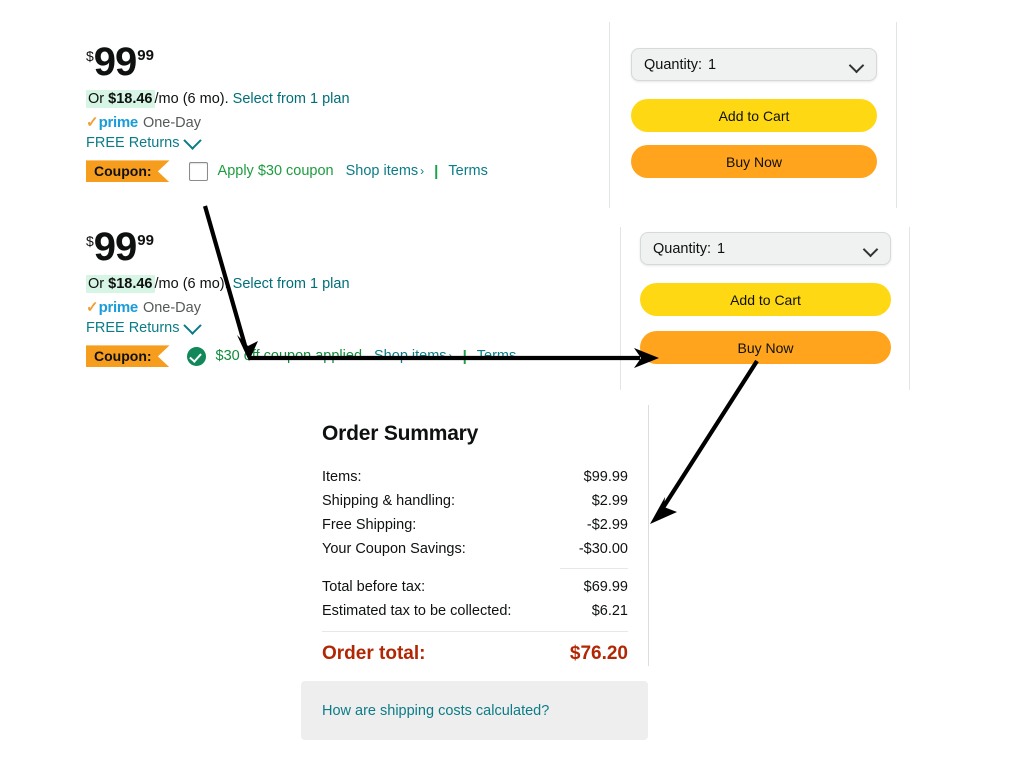 This screenshot has height=768, width=1024. What do you see at coordinates (394, 549) in the screenshot?
I see `summary-row-label: Your Coupon Savings:` at bounding box center [394, 549].